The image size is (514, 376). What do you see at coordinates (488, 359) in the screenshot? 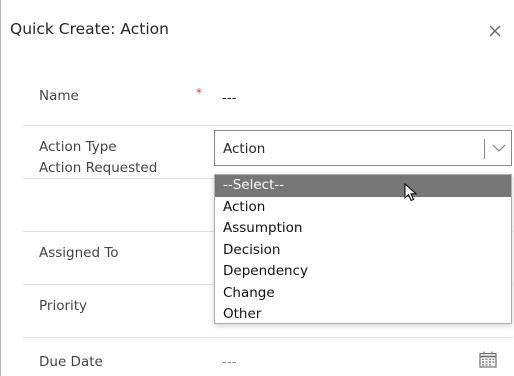
I see `calendar-icon` at bounding box center [488, 359].